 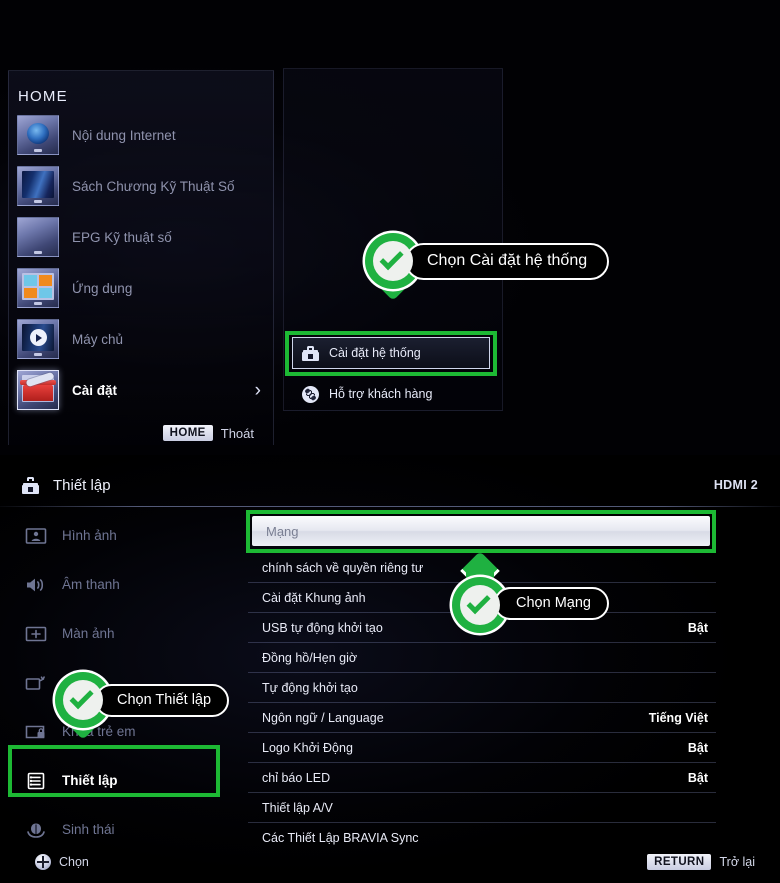 What do you see at coordinates (36, 830) in the screenshot?
I see `eco-leaf-icon` at bounding box center [36, 830].